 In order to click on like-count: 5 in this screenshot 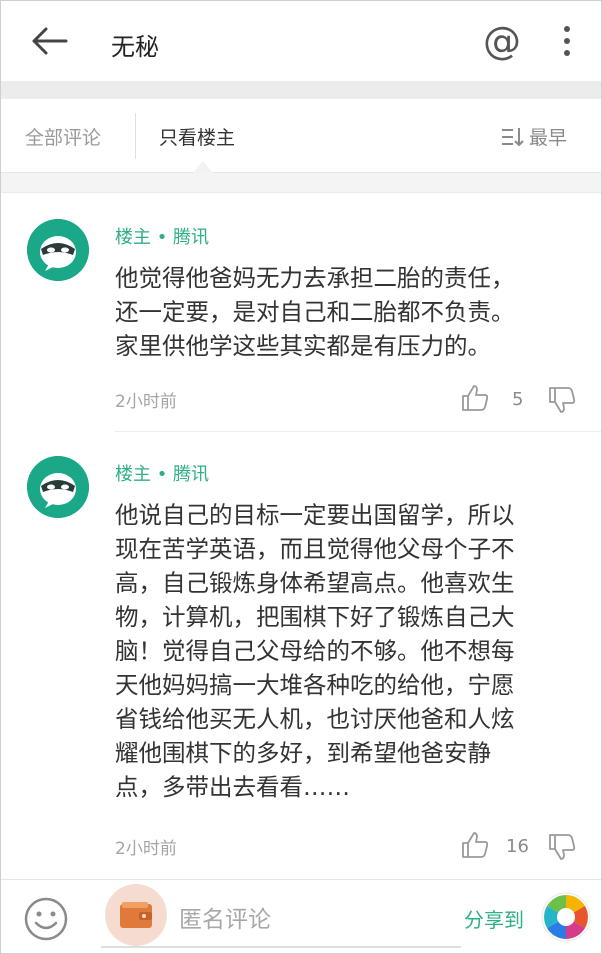, I will do `click(518, 399)`.